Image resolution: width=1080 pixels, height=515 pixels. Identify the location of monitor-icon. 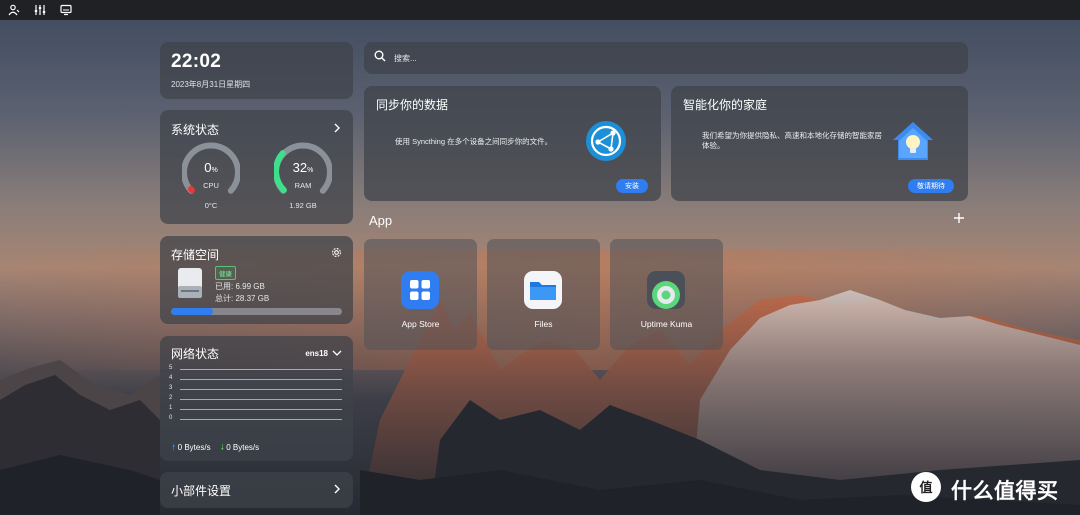
(66, 10).